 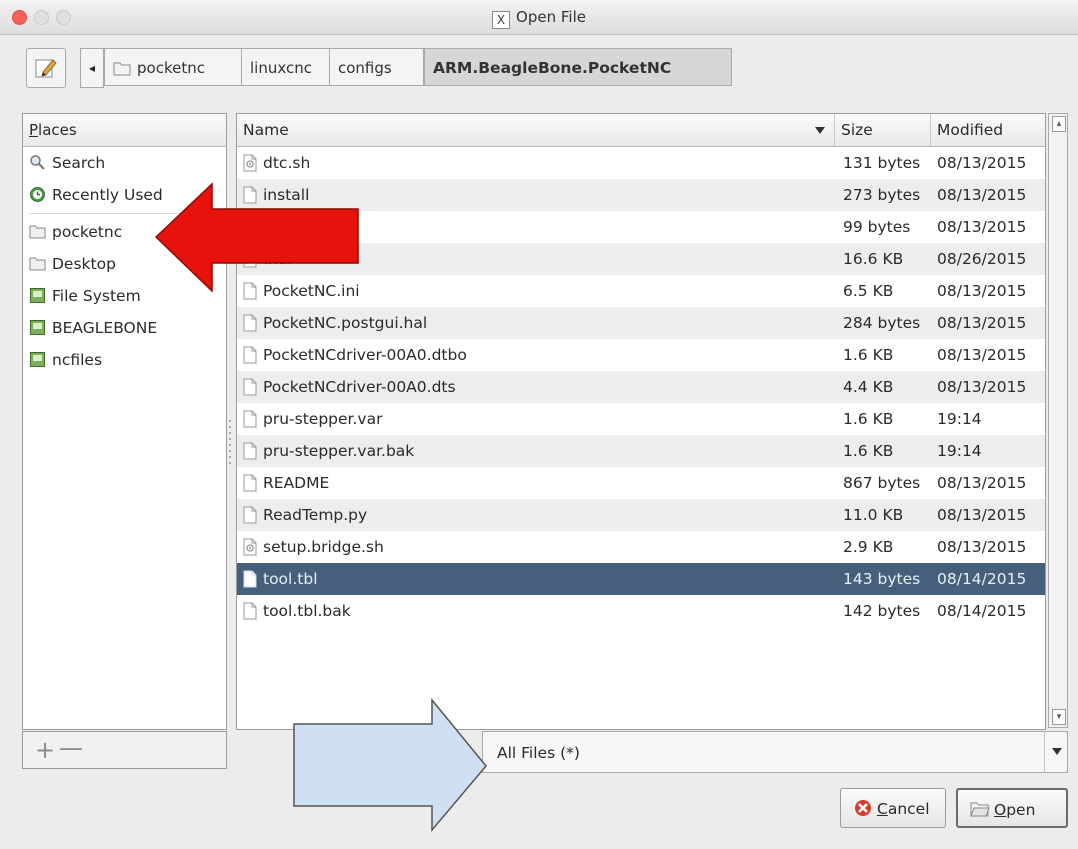 I want to click on path-crumb-current: ARM.BeagleBone.PocketNC, so click(x=578, y=67).